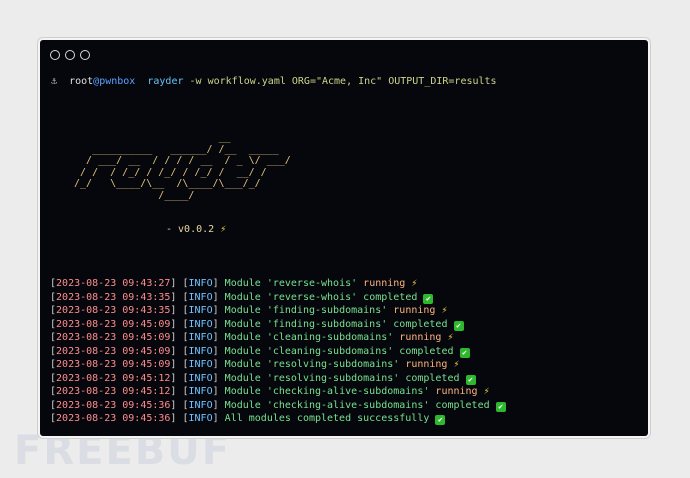 The image size is (690, 478). Describe the element at coordinates (113, 283) in the screenshot. I see `log-timestamp: 2023-08-23 09:43:27` at that location.